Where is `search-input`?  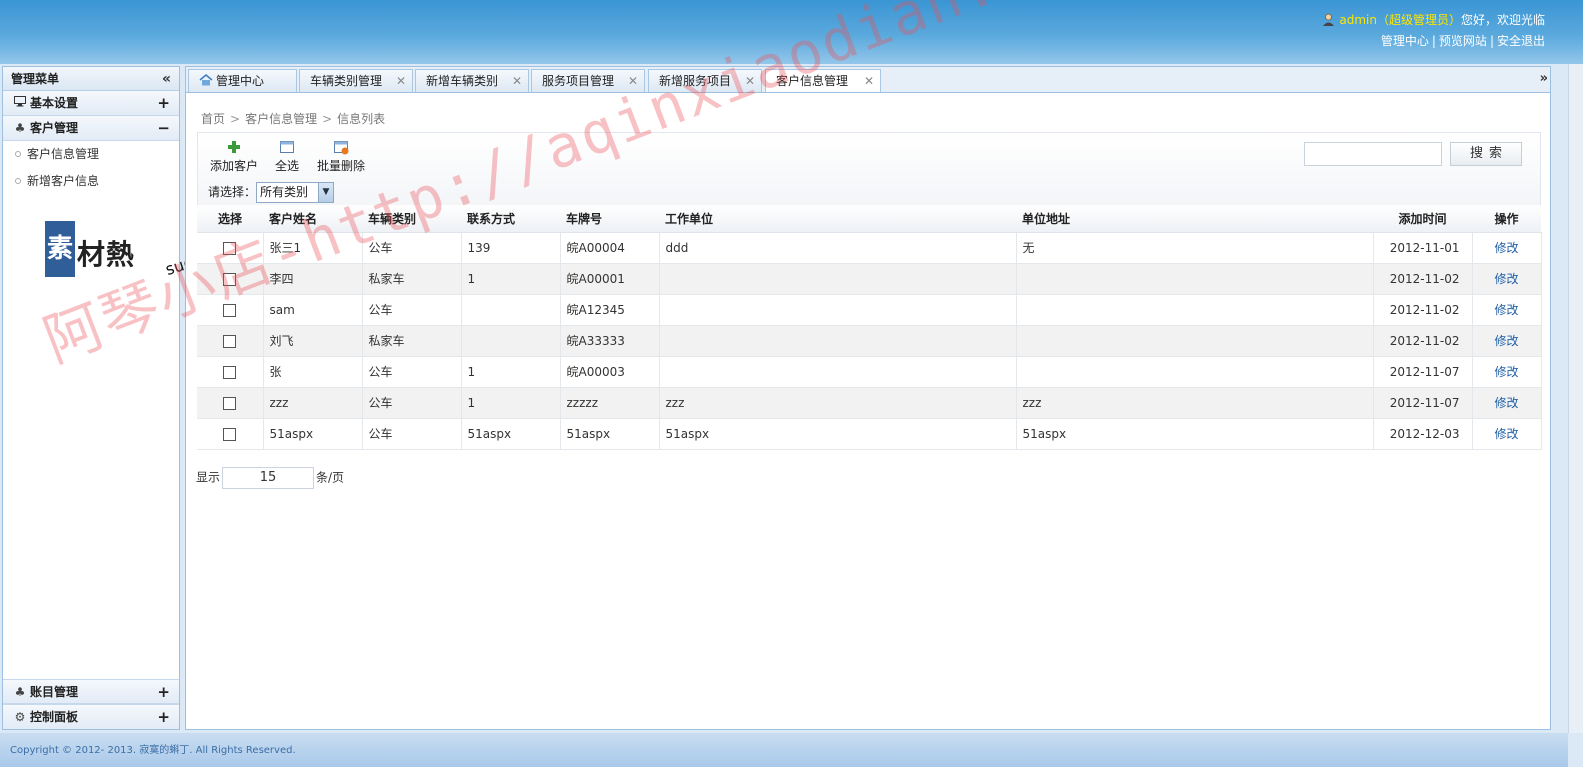 search-input is located at coordinates (1373, 154).